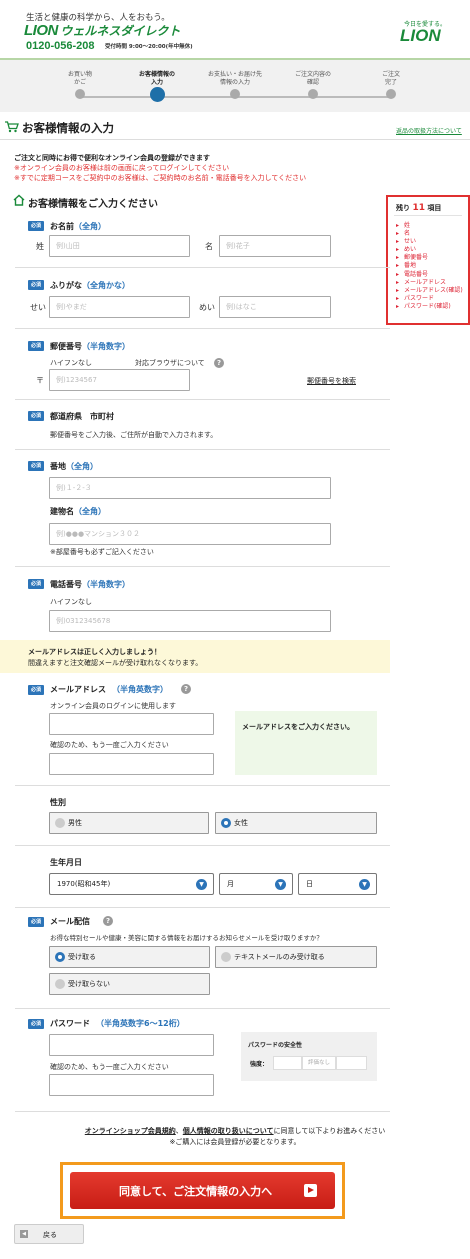 The image size is (470, 1259). Describe the element at coordinates (170, 363) in the screenshot. I see `browser-support-text: 対応ブラウザについて` at that location.